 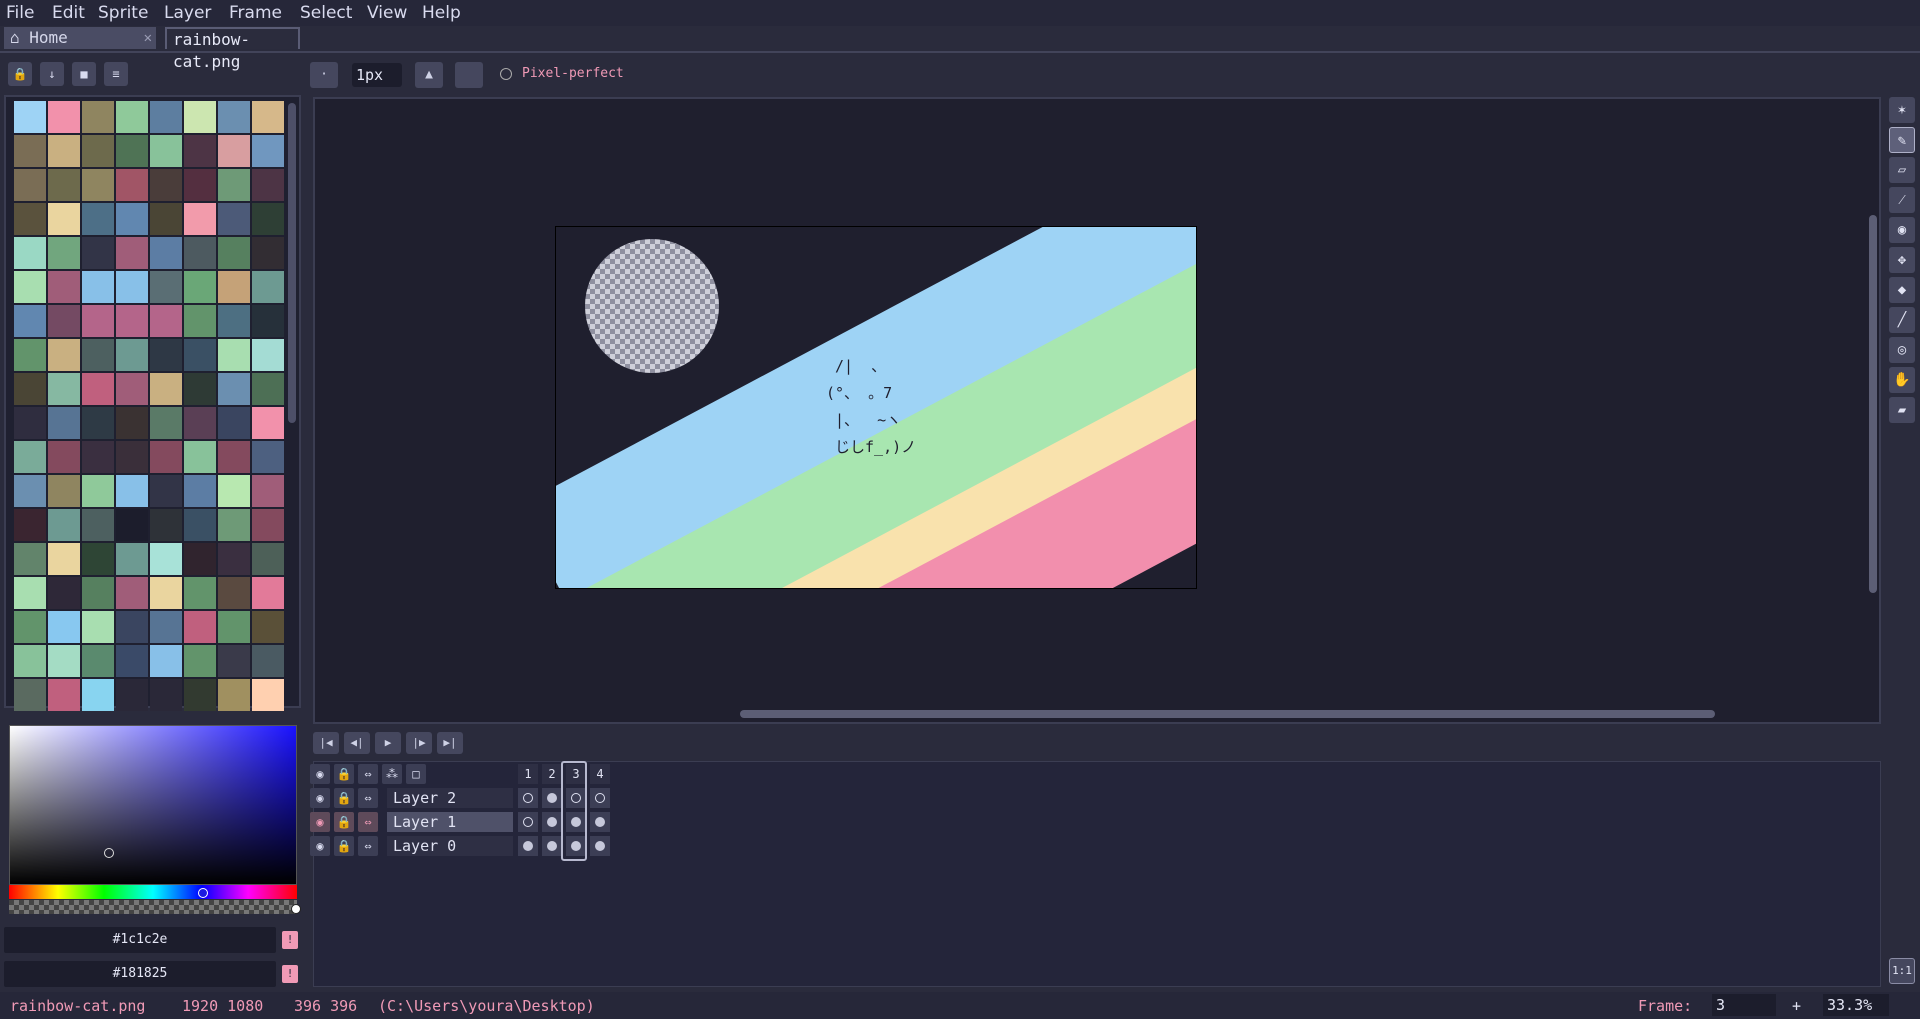 I want to click on sv-cursor, so click(x=109, y=853).